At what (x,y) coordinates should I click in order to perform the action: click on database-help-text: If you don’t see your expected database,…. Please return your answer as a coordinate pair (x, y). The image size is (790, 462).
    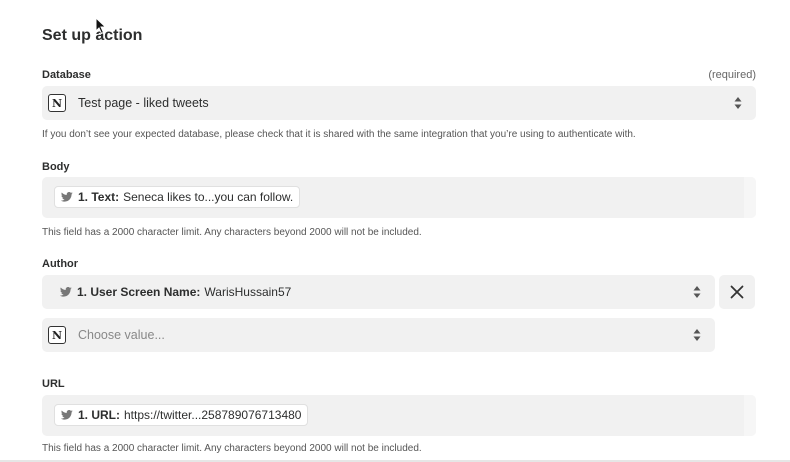
    Looking at the image, I should click on (339, 134).